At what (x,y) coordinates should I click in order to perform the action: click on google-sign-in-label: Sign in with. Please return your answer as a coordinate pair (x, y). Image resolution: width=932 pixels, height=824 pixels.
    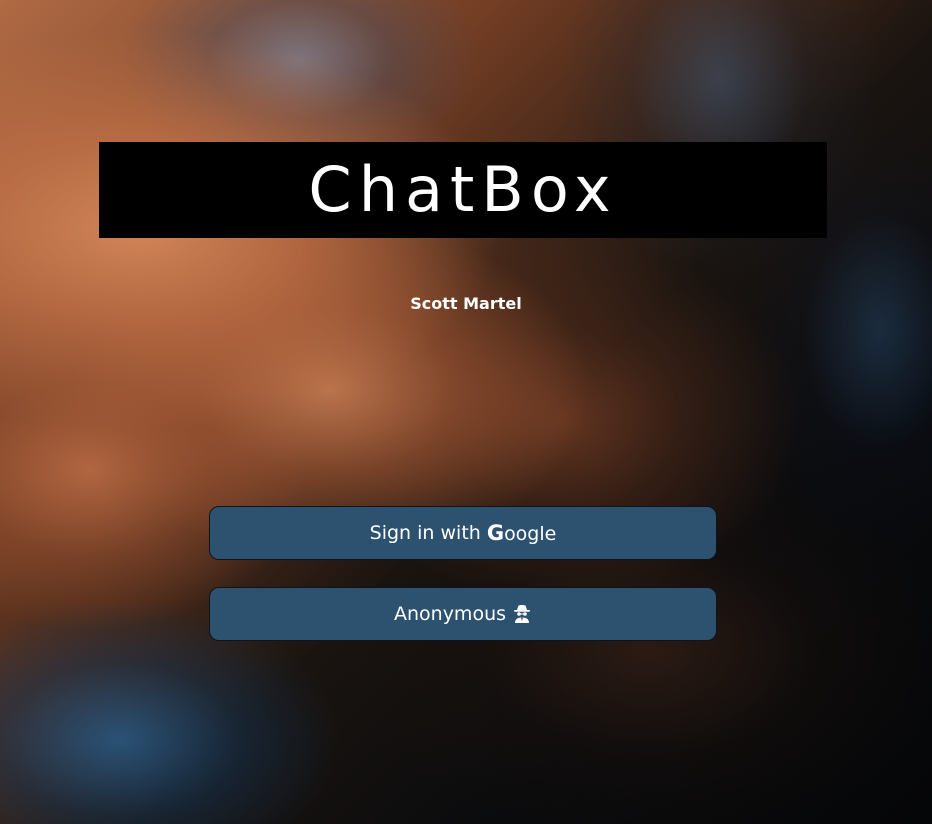
    Looking at the image, I should click on (425, 533).